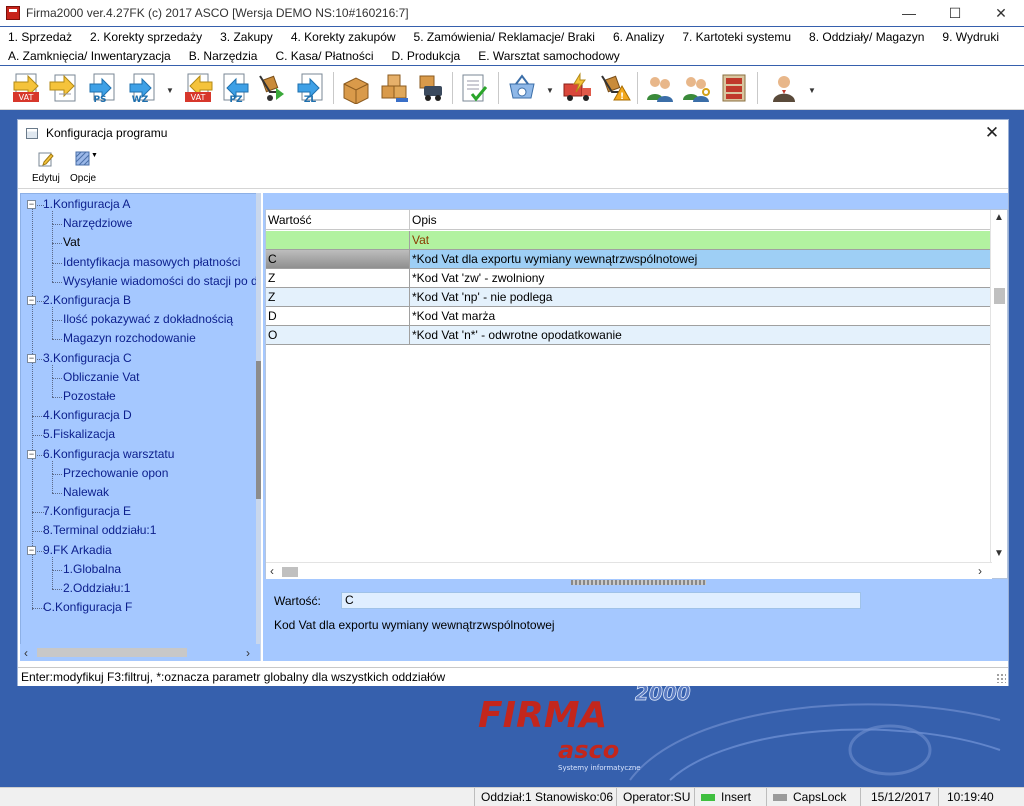 Image resolution: width=1024 pixels, height=806 pixels. I want to click on ps-document-icon: PS, so click(102, 88).